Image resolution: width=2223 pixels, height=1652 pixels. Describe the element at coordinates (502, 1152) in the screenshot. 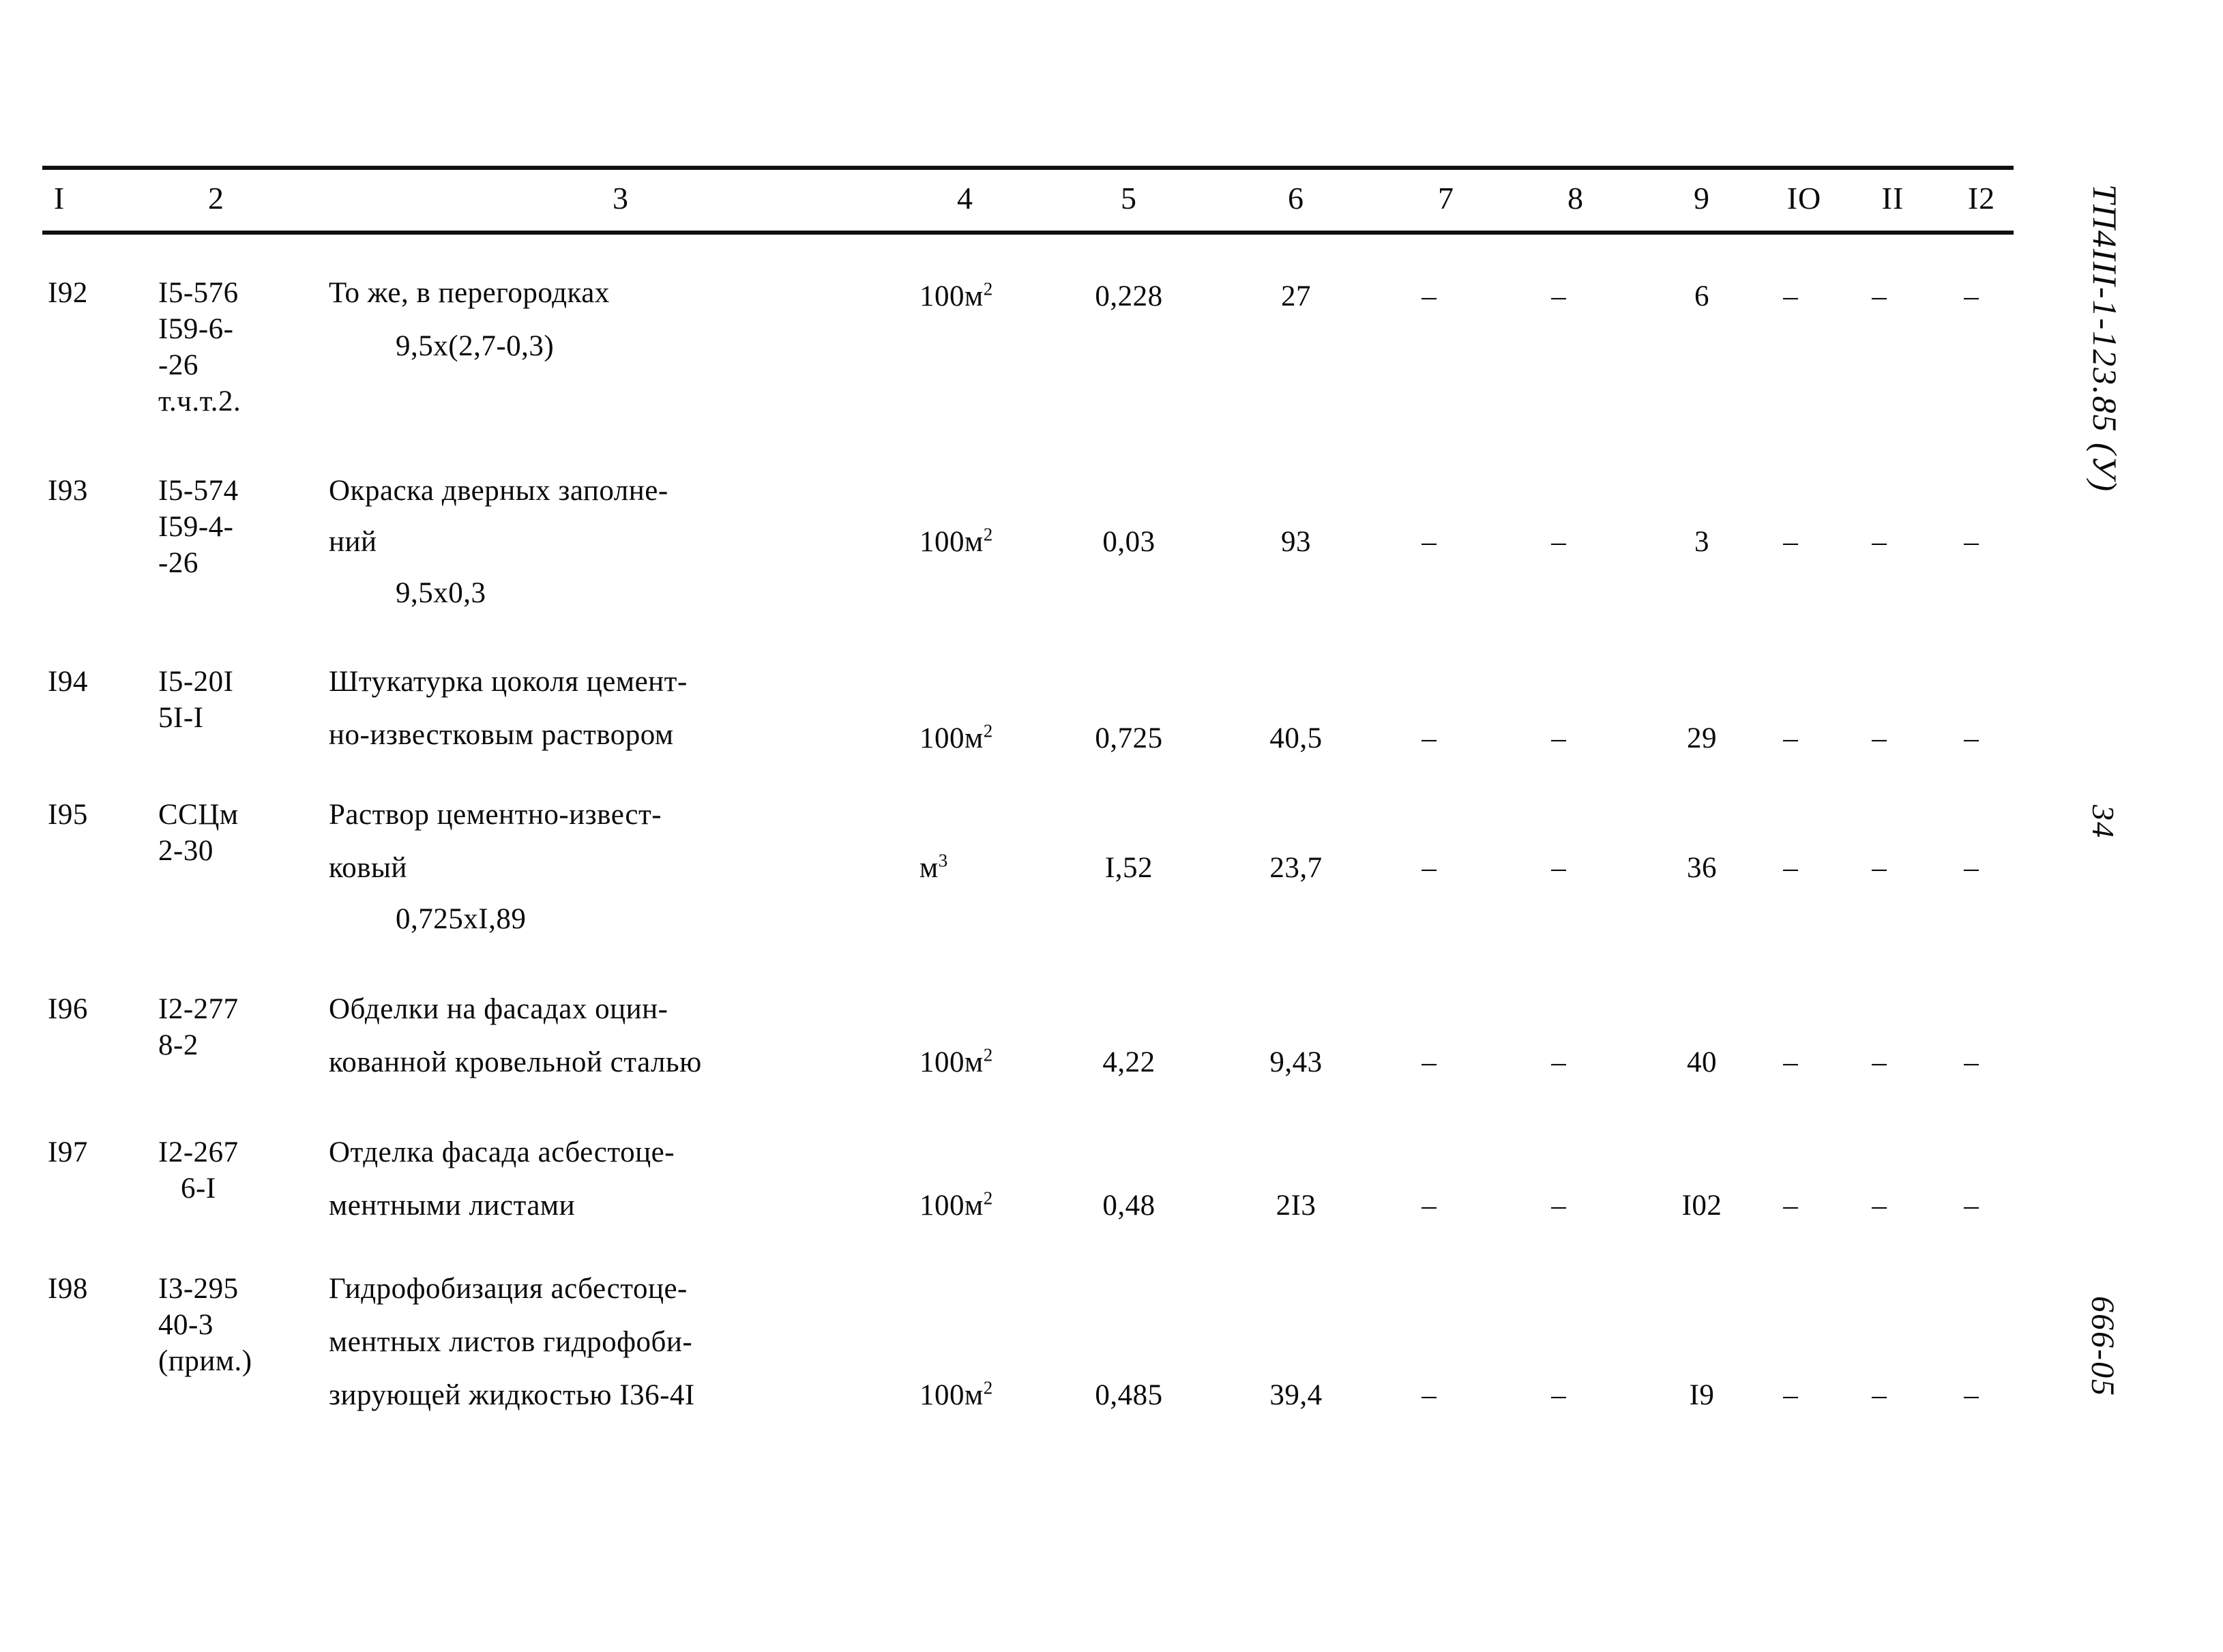

I see `row-description: Отделка фасада асбестоце-` at that location.